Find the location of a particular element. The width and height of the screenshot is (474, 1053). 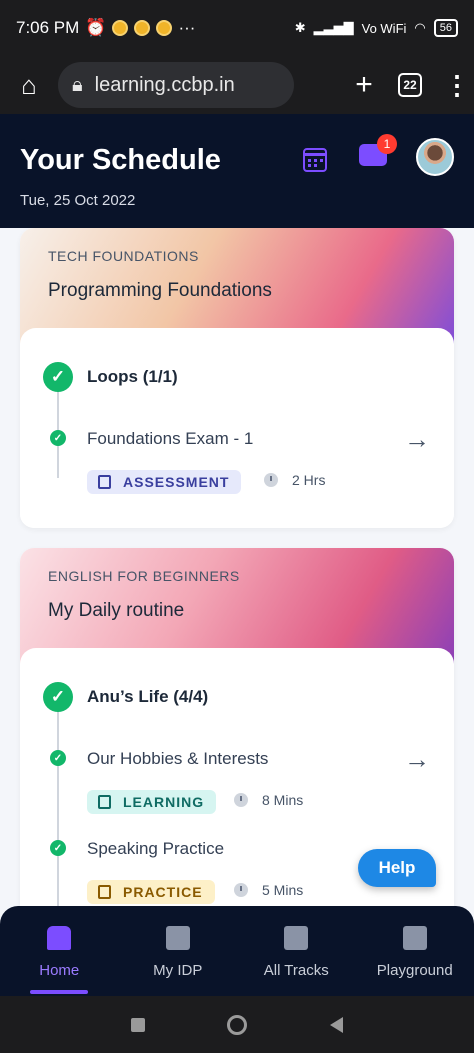

duration-text: 8 Mins is located at coordinates (283, 800).